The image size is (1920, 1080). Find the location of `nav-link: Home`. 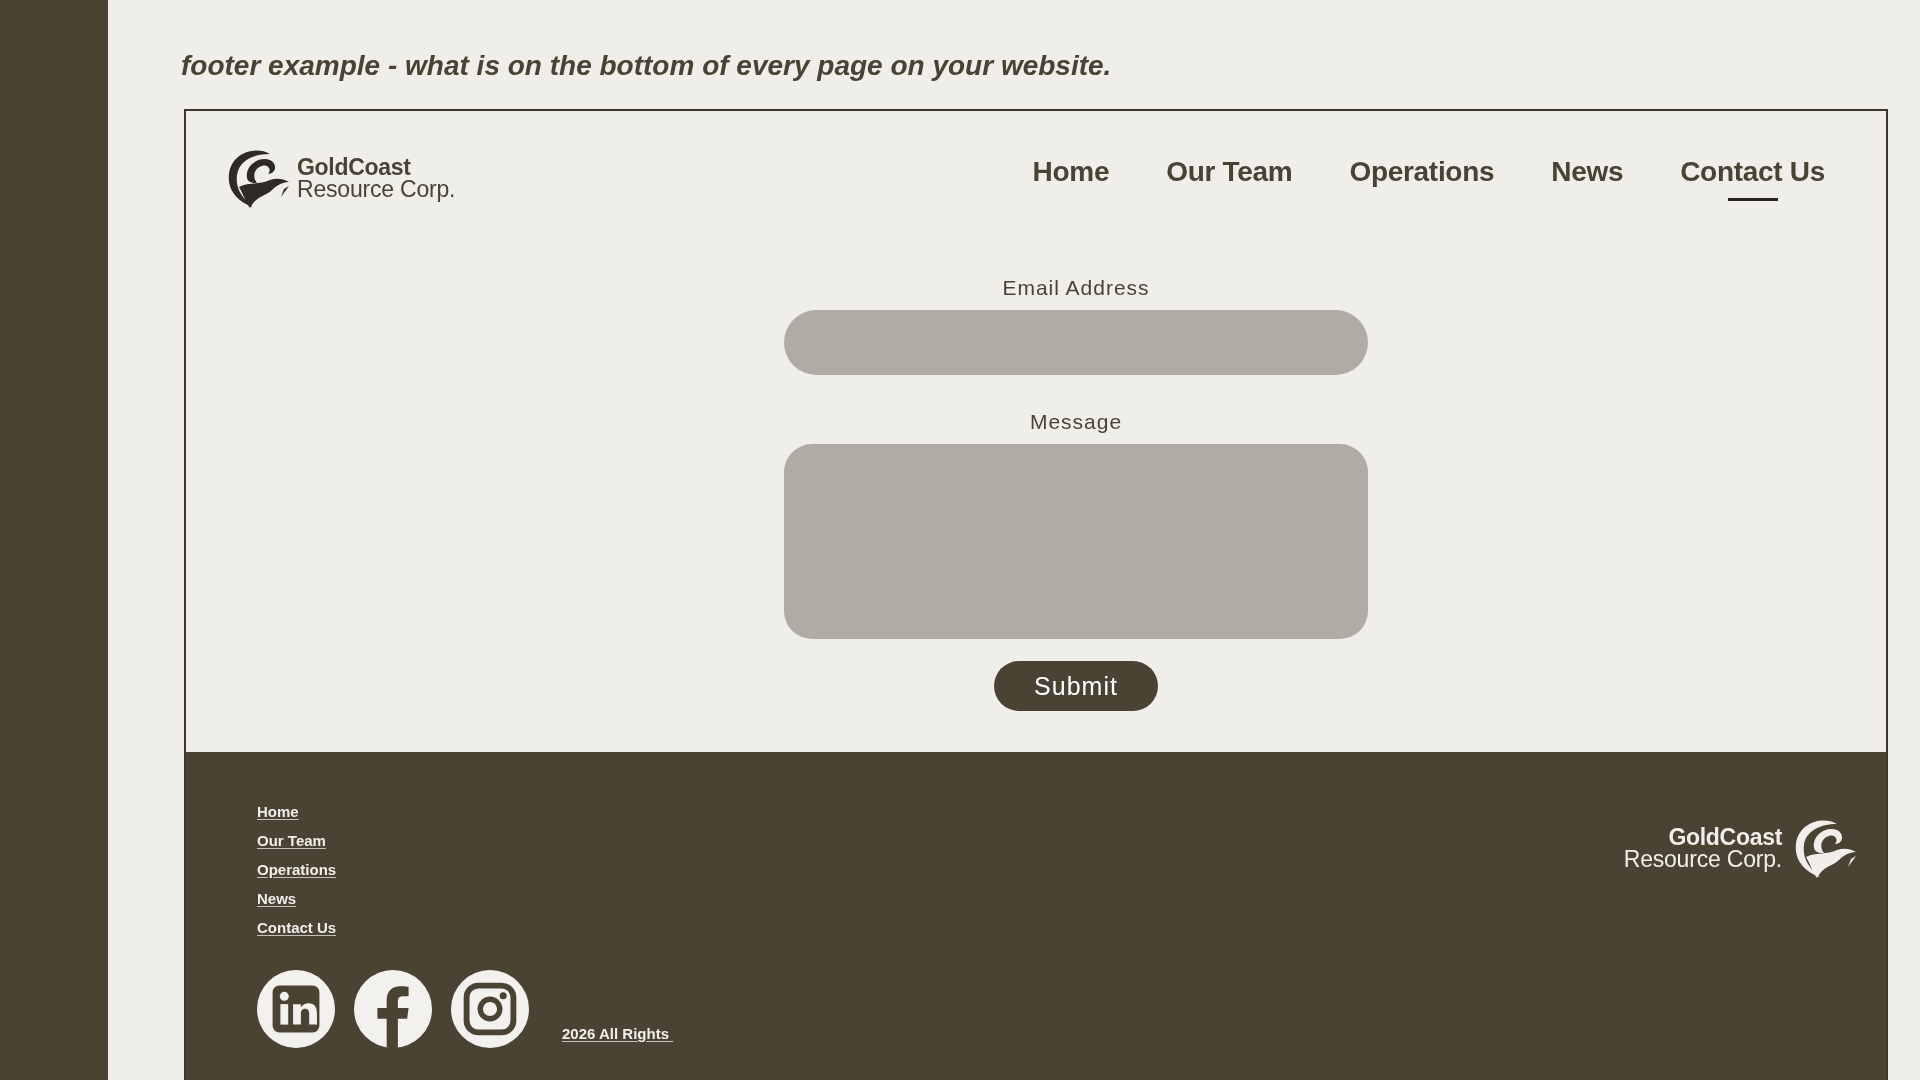

nav-link: Home is located at coordinates (1071, 178).